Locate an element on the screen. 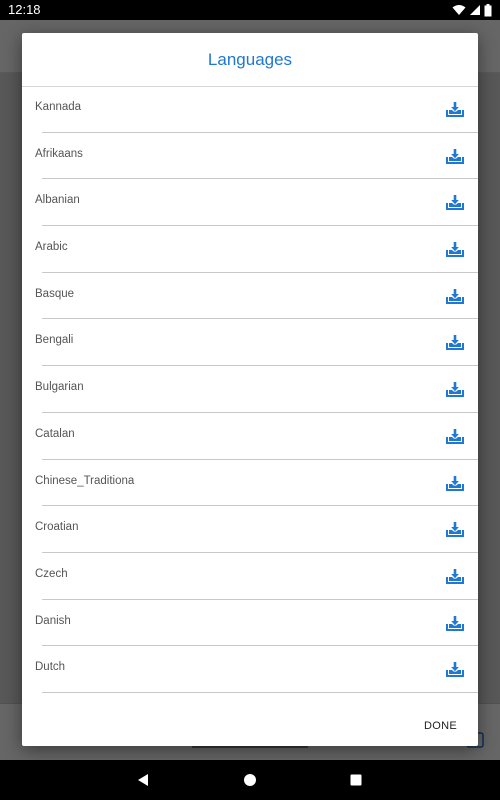  language-row-albanian: Albanian is located at coordinates (250, 202).